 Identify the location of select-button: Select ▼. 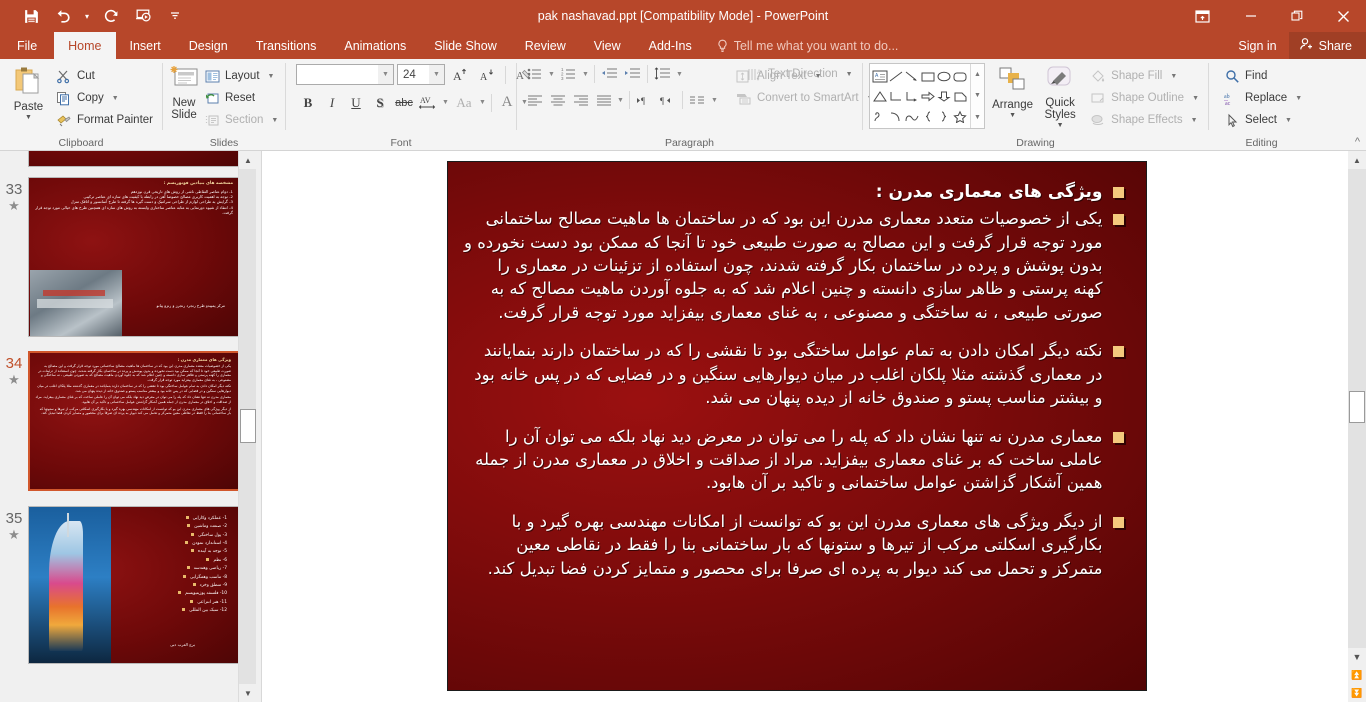
(1263, 120).